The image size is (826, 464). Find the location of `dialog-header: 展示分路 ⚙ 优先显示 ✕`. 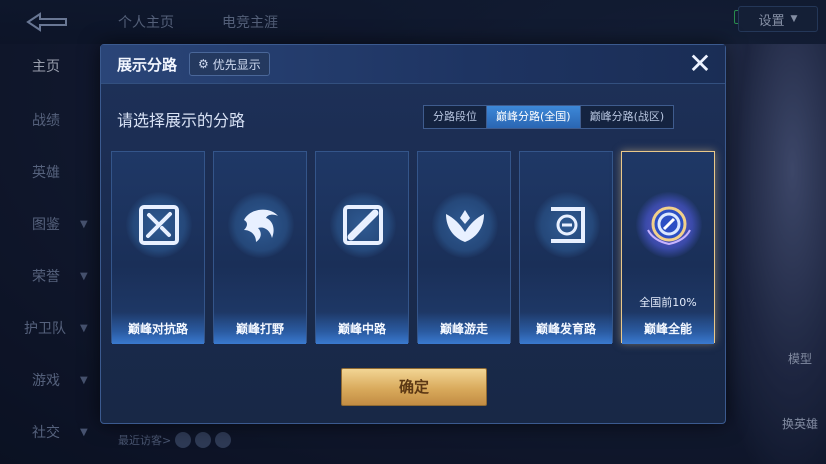

dialog-header: 展示分路 ⚙ 优先显示 ✕ is located at coordinates (413, 64).